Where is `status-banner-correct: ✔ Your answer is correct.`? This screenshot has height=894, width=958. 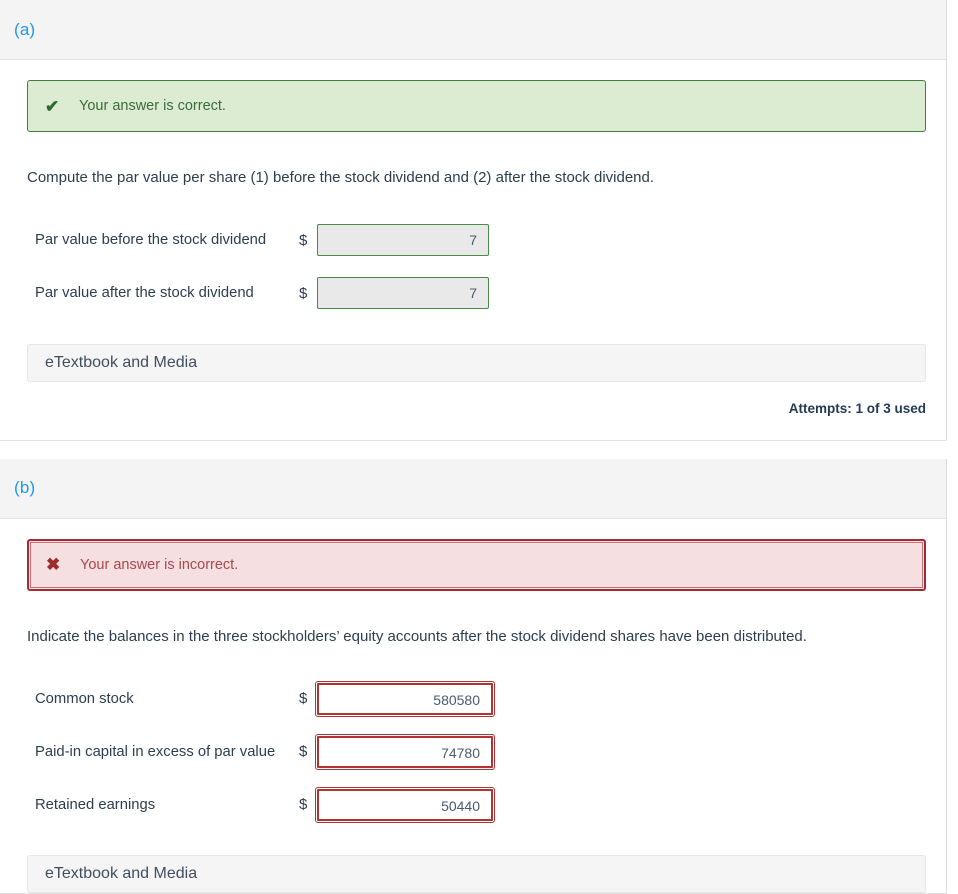
status-banner-correct: ✔ Your answer is correct. is located at coordinates (476, 106).